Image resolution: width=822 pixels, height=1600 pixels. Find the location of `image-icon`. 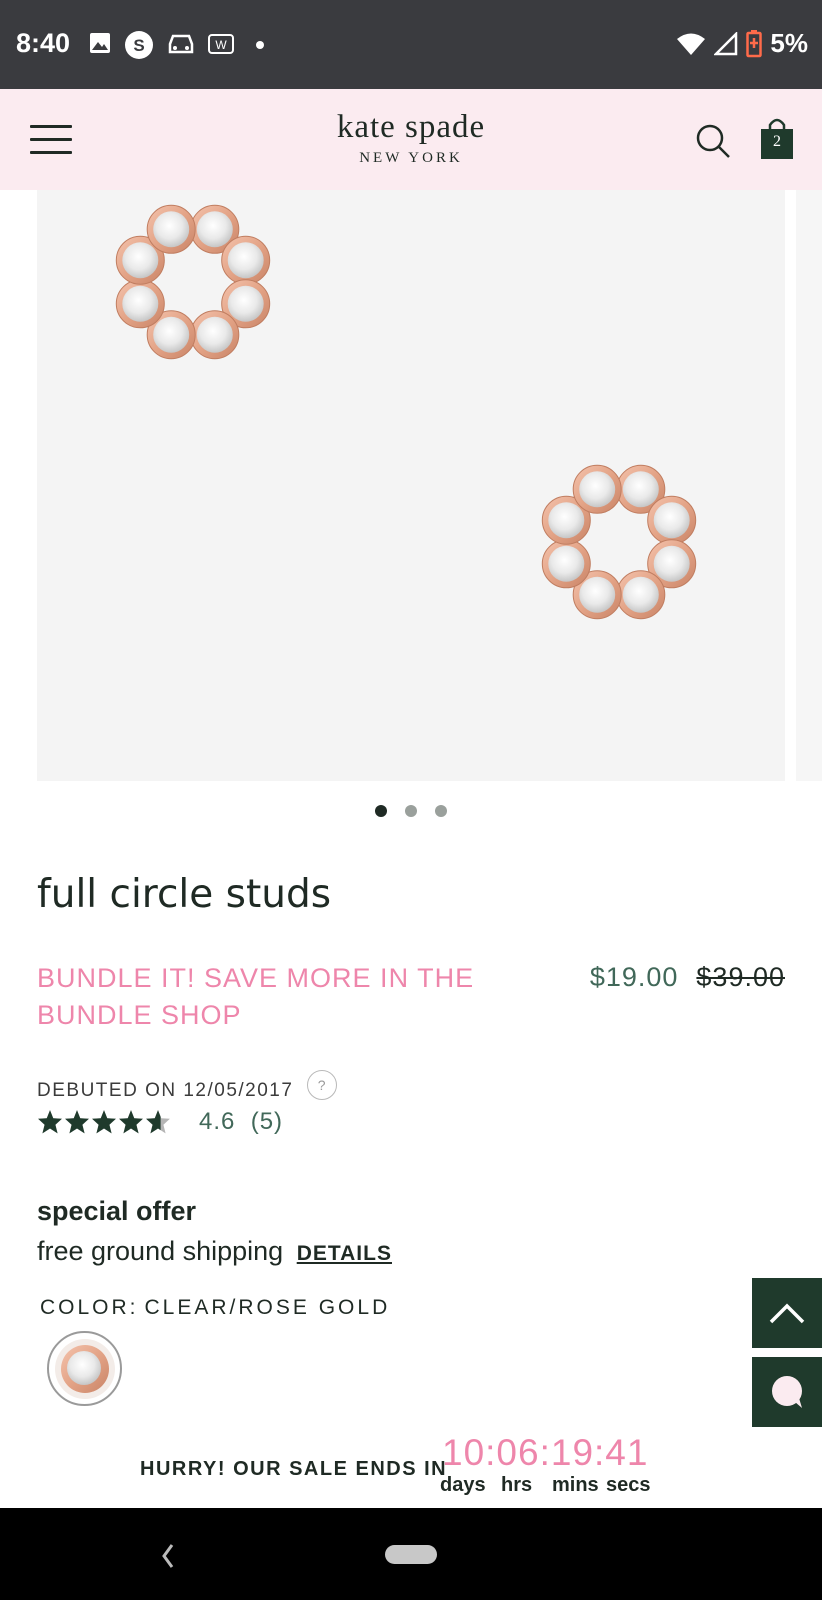

image-icon is located at coordinates (100, 43).